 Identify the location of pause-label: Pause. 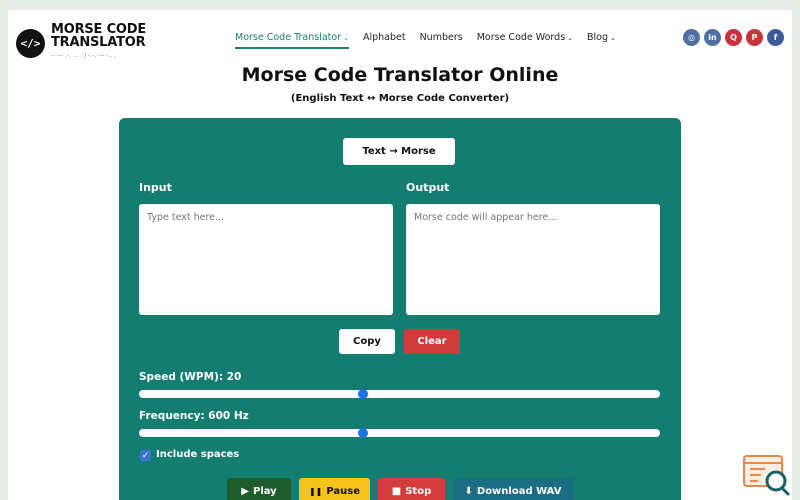
(343, 491).